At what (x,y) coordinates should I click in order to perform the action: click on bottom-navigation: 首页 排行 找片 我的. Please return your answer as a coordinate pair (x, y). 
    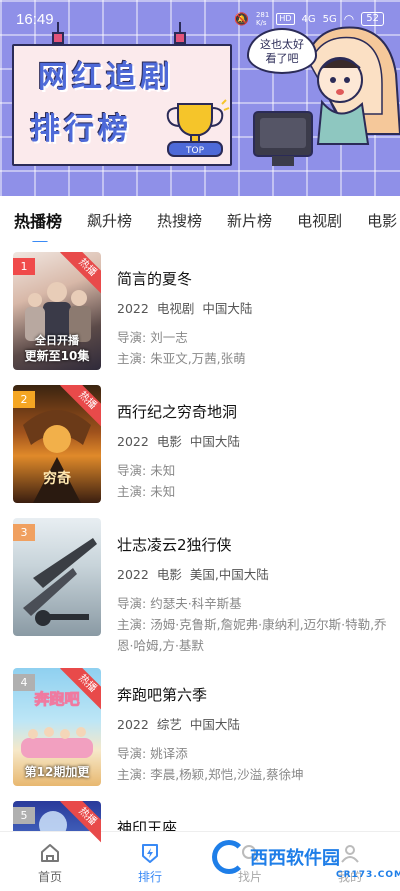
    Looking at the image, I should click on (200, 861).